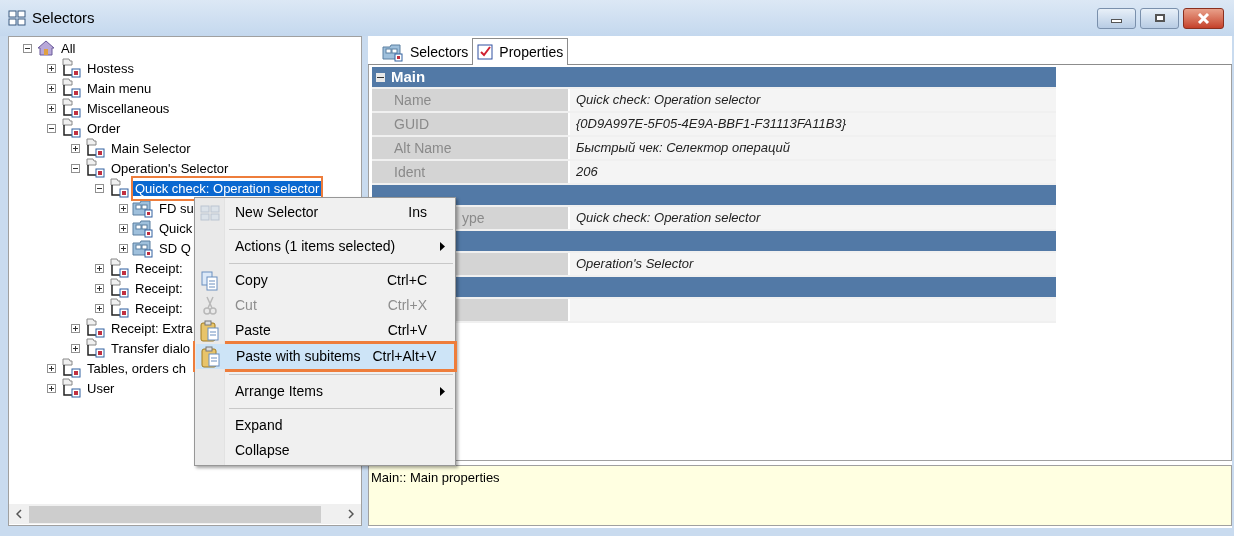 Image resolution: width=1234 pixels, height=536 pixels. I want to click on menu-item-label: New Selector, so click(277, 212).